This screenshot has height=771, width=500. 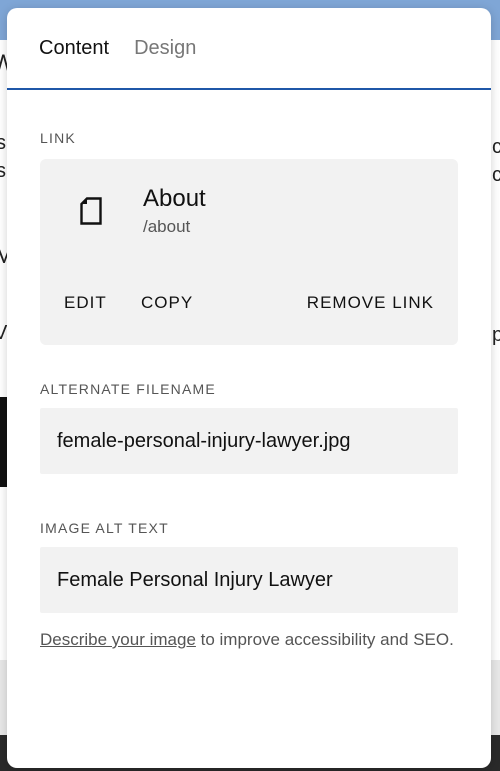 I want to click on panel-tabs: Content Design, so click(x=249, y=49).